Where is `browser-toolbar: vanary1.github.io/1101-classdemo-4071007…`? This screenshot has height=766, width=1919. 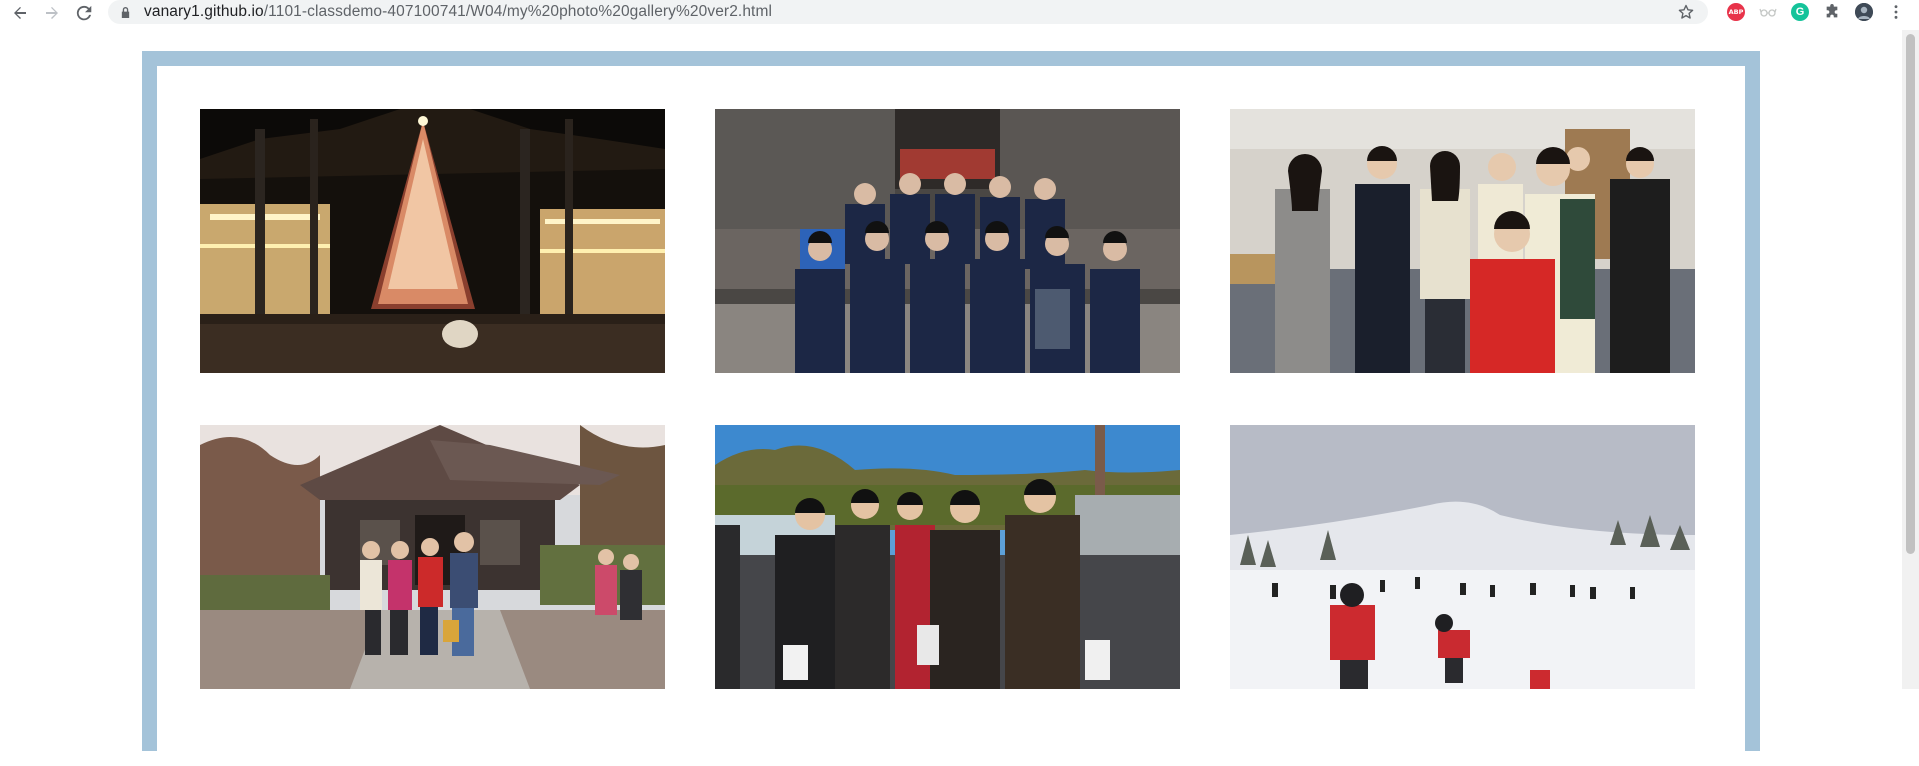 browser-toolbar: vanary1.github.io/1101-classdemo-4071007… is located at coordinates (959, 13).